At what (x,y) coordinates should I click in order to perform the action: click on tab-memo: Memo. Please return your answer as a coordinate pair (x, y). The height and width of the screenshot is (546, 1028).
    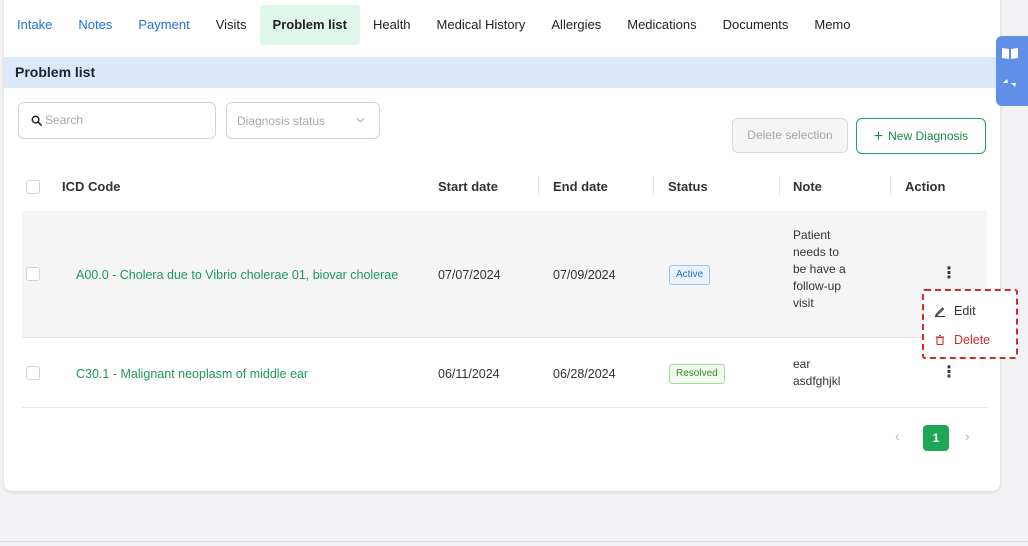
    Looking at the image, I should click on (832, 25).